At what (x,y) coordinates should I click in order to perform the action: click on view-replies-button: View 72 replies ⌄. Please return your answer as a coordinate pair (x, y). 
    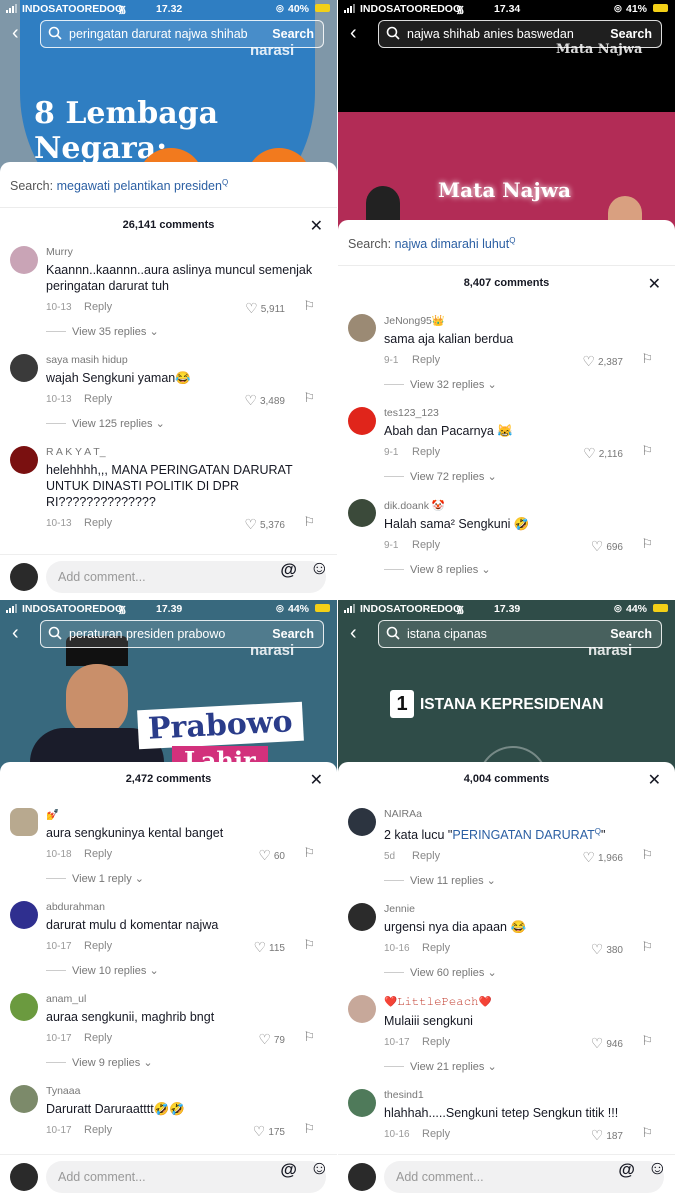
    Looking at the image, I should click on (523, 477).